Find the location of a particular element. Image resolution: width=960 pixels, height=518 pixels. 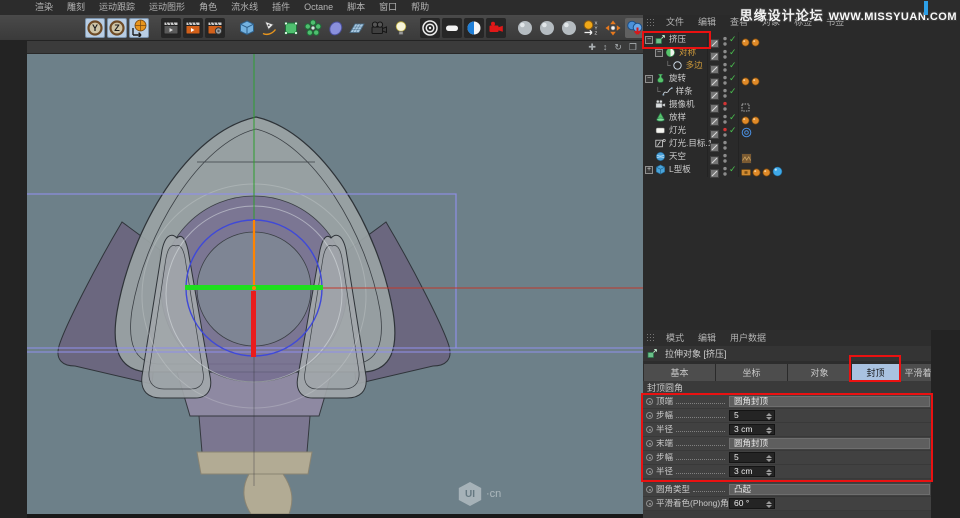

render-view-button is located at coordinates (171, 27).